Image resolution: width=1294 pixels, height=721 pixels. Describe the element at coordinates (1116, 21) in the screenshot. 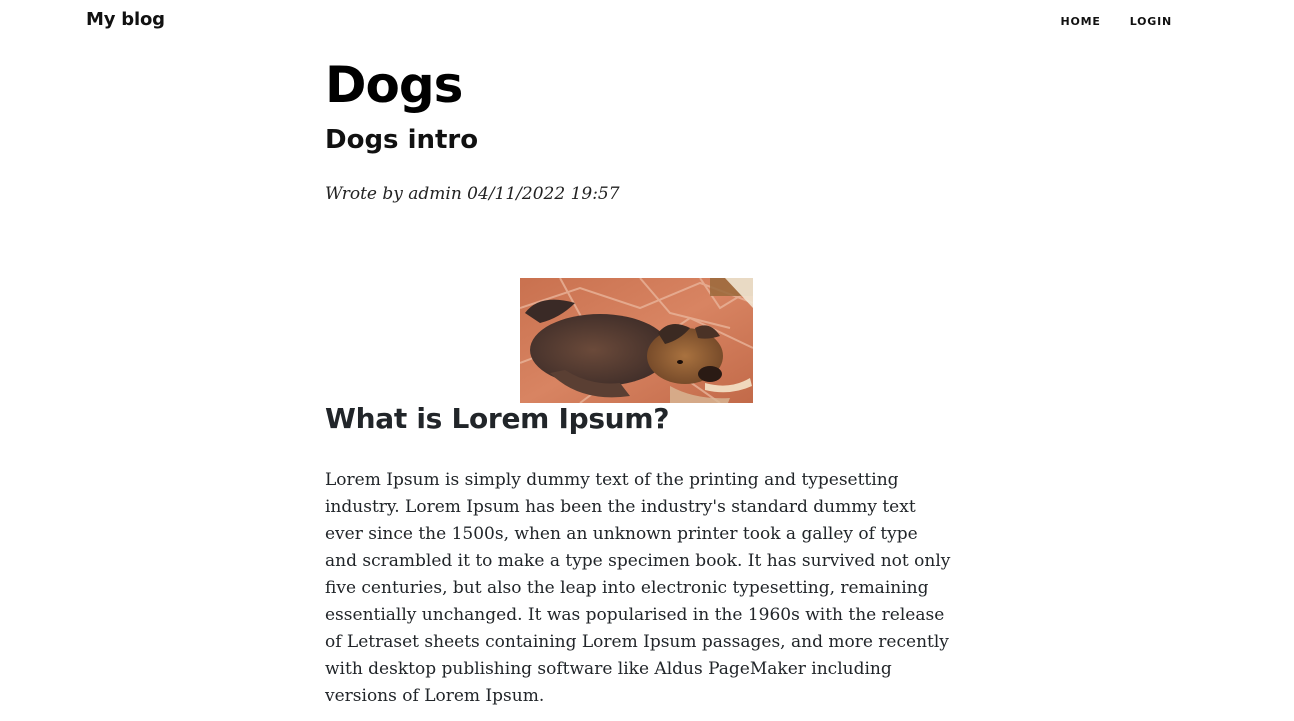

I see `nav-links: HOME LOGIN` at that location.